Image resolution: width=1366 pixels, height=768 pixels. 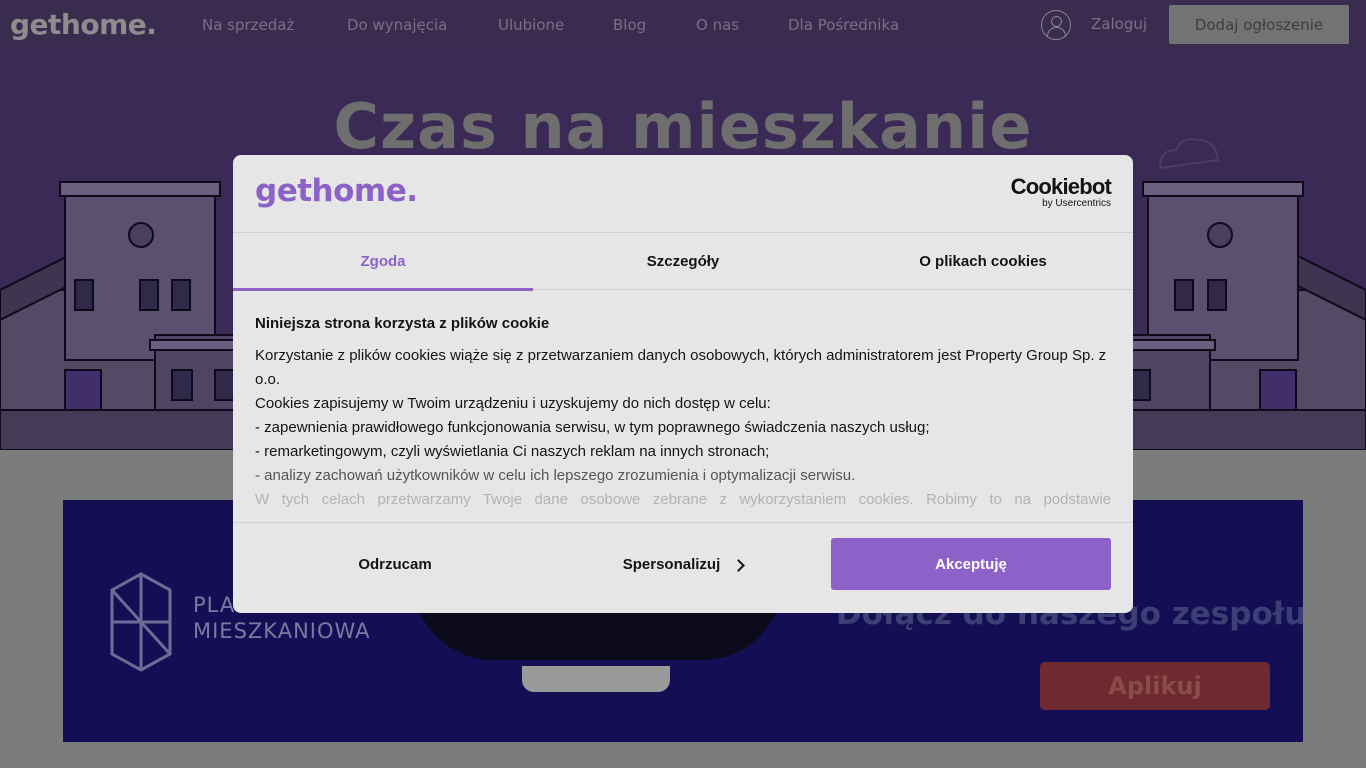 I want to click on dialog-tabs: Zgoda Szczegóły O plikach cookies, so click(x=683, y=262).